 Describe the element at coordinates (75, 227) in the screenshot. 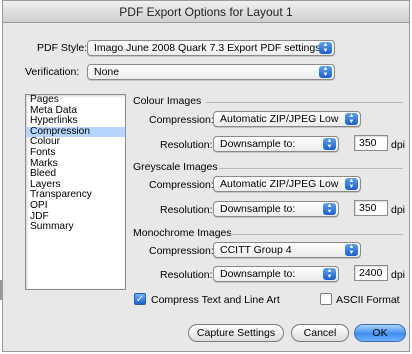

I see `sidebar-item-summary: Summary` at that location.